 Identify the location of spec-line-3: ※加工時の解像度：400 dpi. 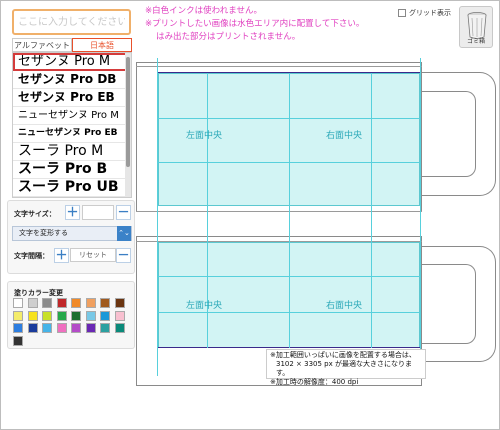
(314, 382).